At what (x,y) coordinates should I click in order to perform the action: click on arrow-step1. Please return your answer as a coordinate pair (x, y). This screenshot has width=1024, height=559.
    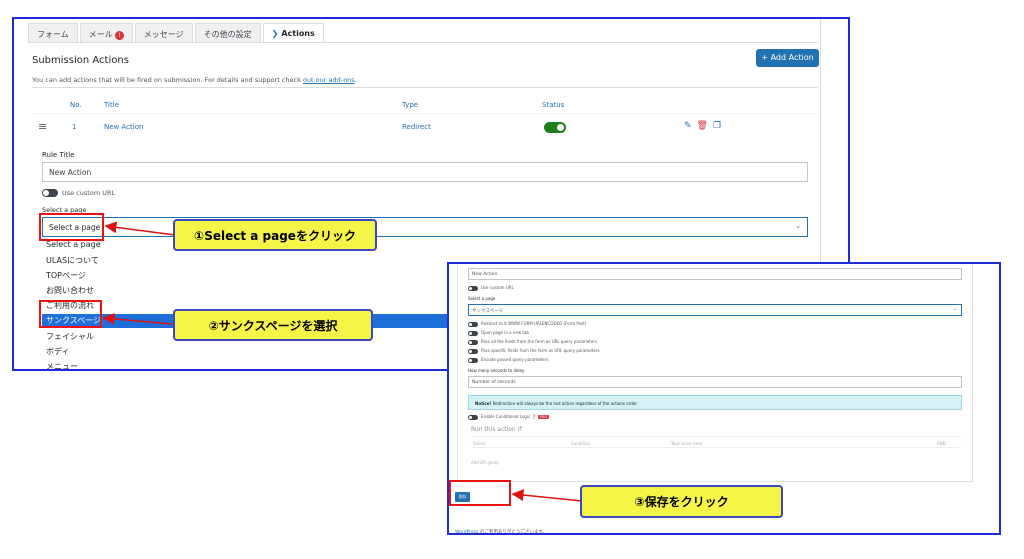
    Looking at the image, I should click on (140, 228).